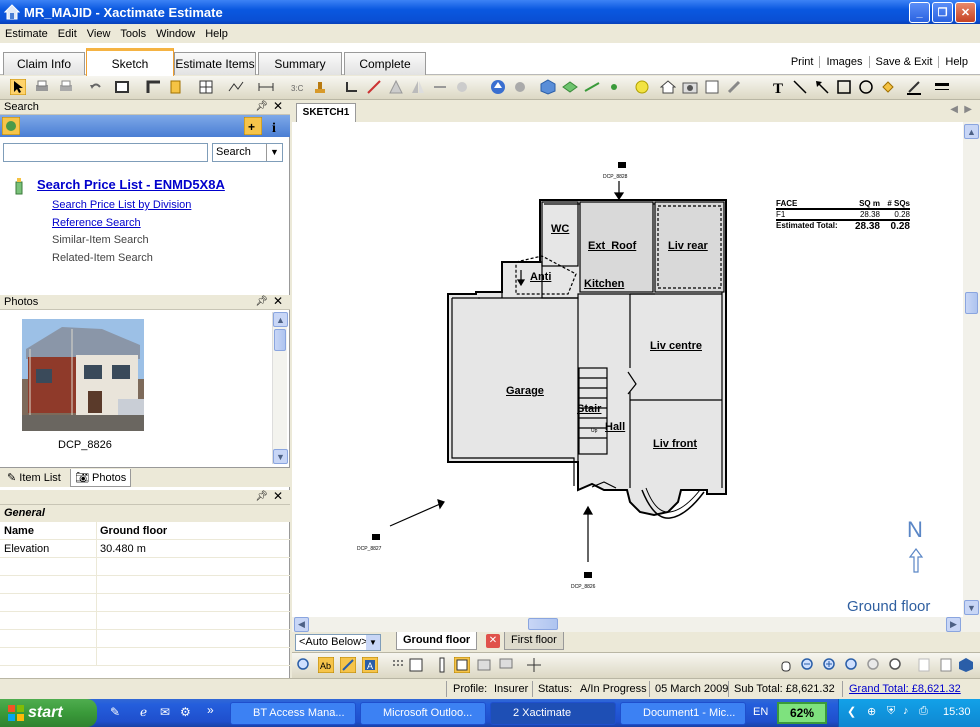 The image size is (980, 727). What do you see at coordinates (942, 87) in the screenshot?
I see `line-weight-icon` at bounding box center [942, 87].